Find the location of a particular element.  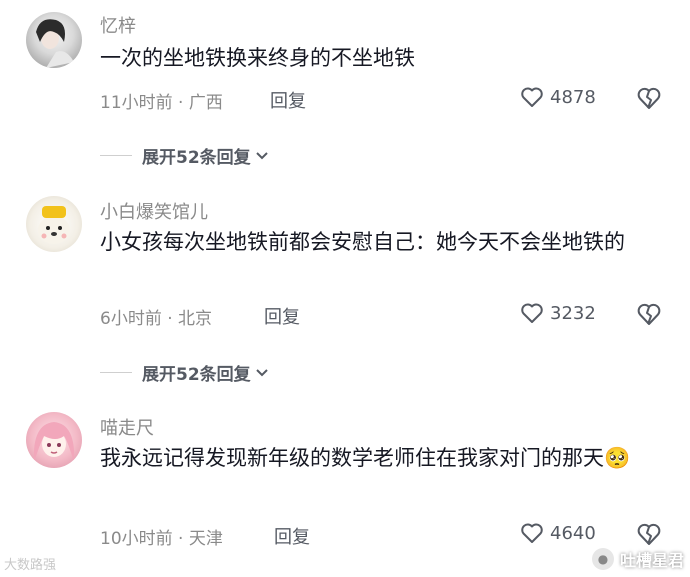

like-count: 3232 is located at coordinates (573, 313).